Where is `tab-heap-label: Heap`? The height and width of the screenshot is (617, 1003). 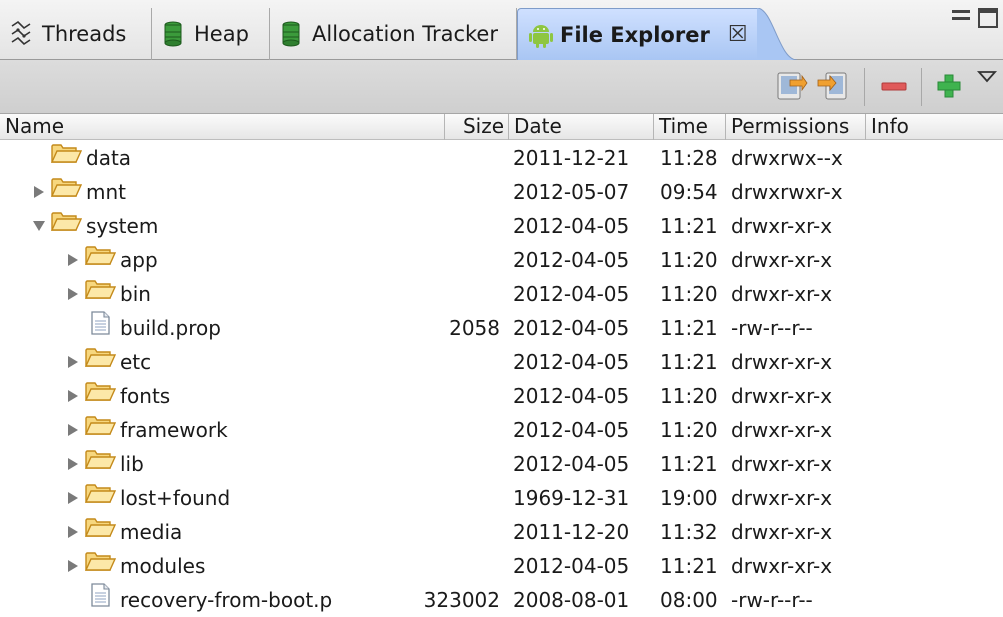
tab-heap-label: Heap is located at coordinates (221, 34).